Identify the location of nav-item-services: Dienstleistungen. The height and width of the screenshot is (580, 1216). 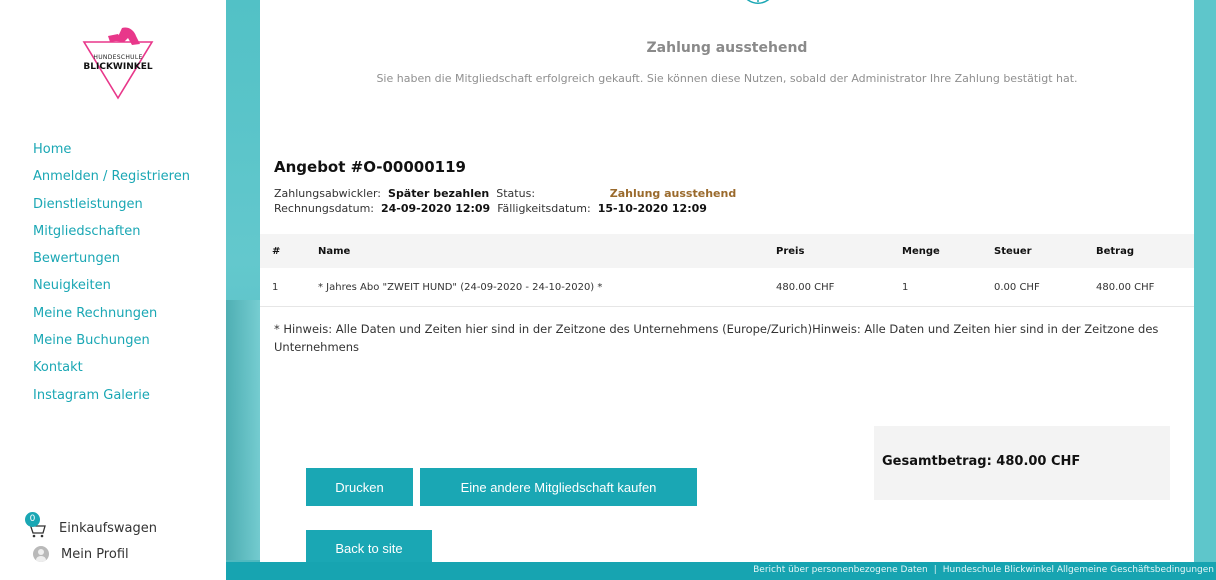
(111, 204).